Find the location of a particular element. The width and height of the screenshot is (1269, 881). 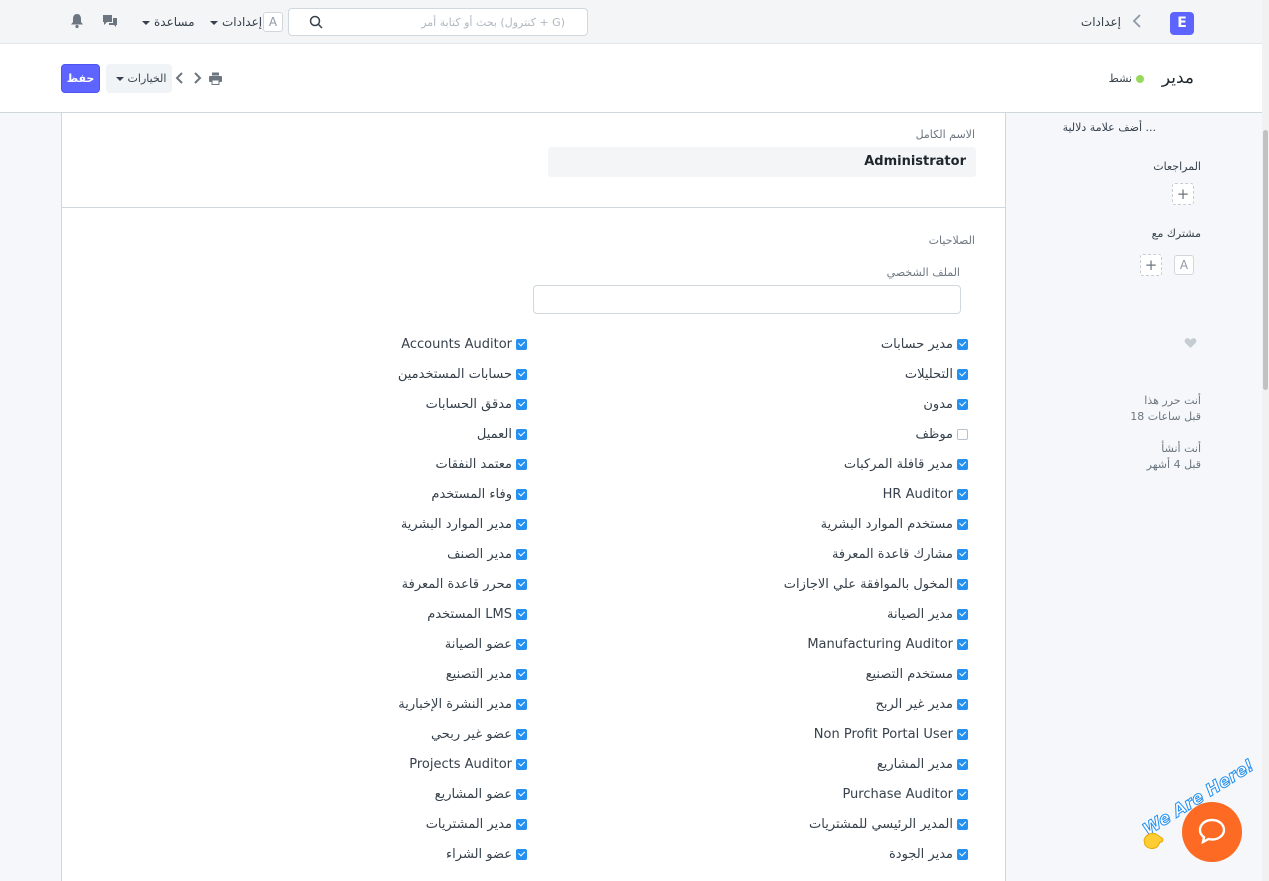

role-checkbox-row: Non Profit Portal User is located at coordinates (876, 734).